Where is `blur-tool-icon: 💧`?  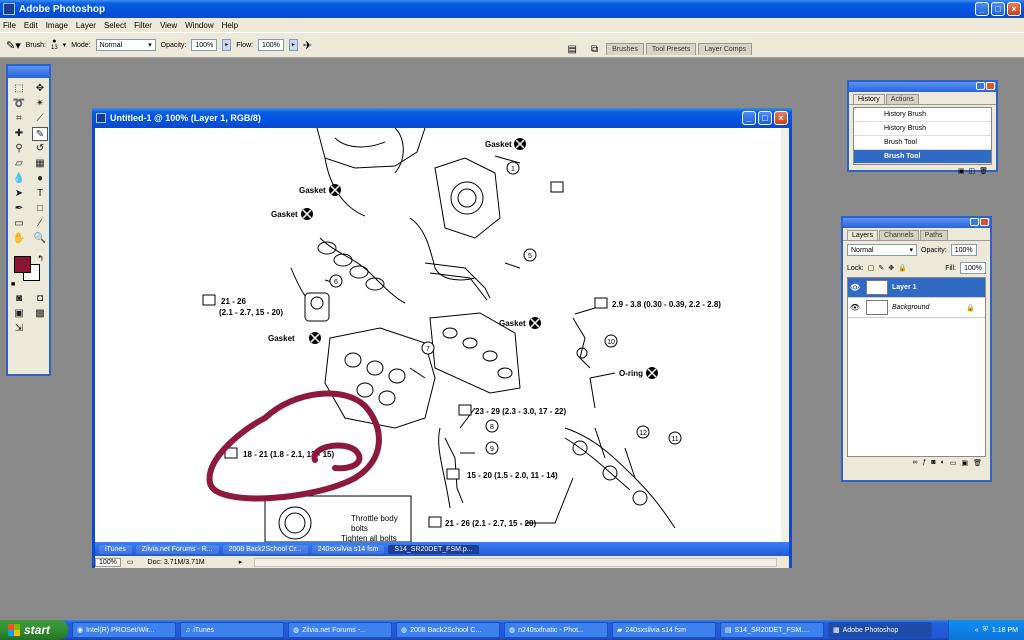 blur-tool-icon: 💧 is located at coordinates (19, 179).